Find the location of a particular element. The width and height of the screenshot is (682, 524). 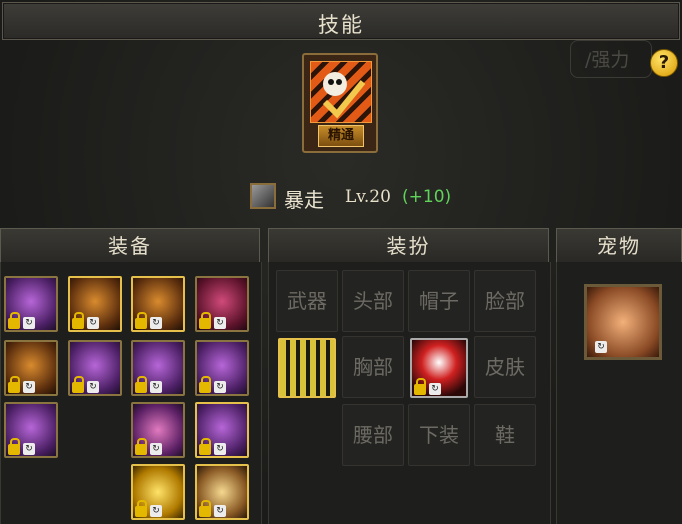

checkmark-icon is located at coordinates (344, 95).